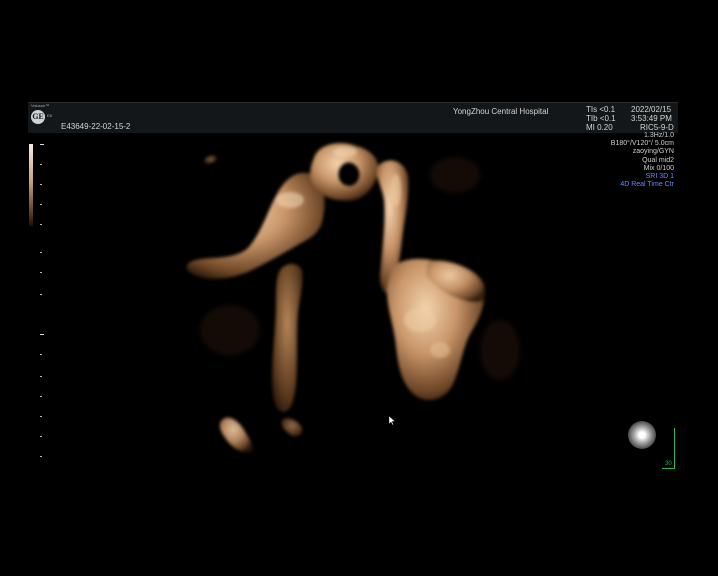  I want to click on tissue-lower-left-fragment, so click(236, 435).